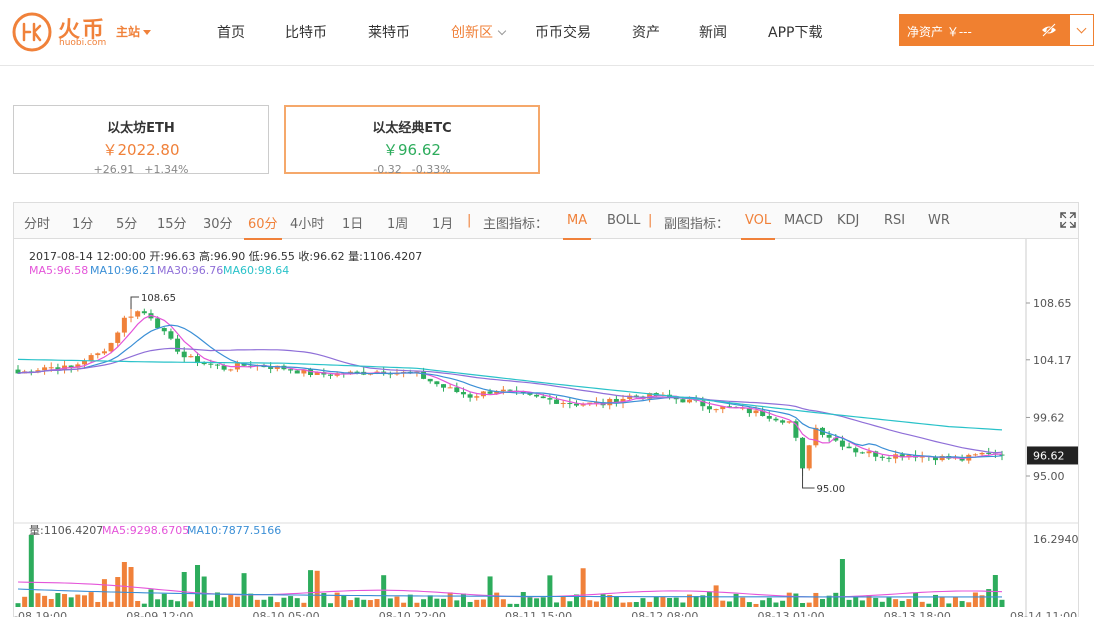 This screenshot has height=621, width=1094. What do you see at coordinates (1068, 220) in the screenshot?
I see `fullscreen-icon` at bounding box center [1068, 220].